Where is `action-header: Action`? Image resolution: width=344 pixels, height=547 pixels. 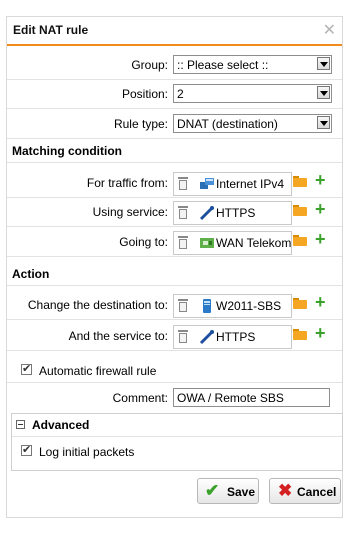
action-header: Action is located at coordinates (174, 274).